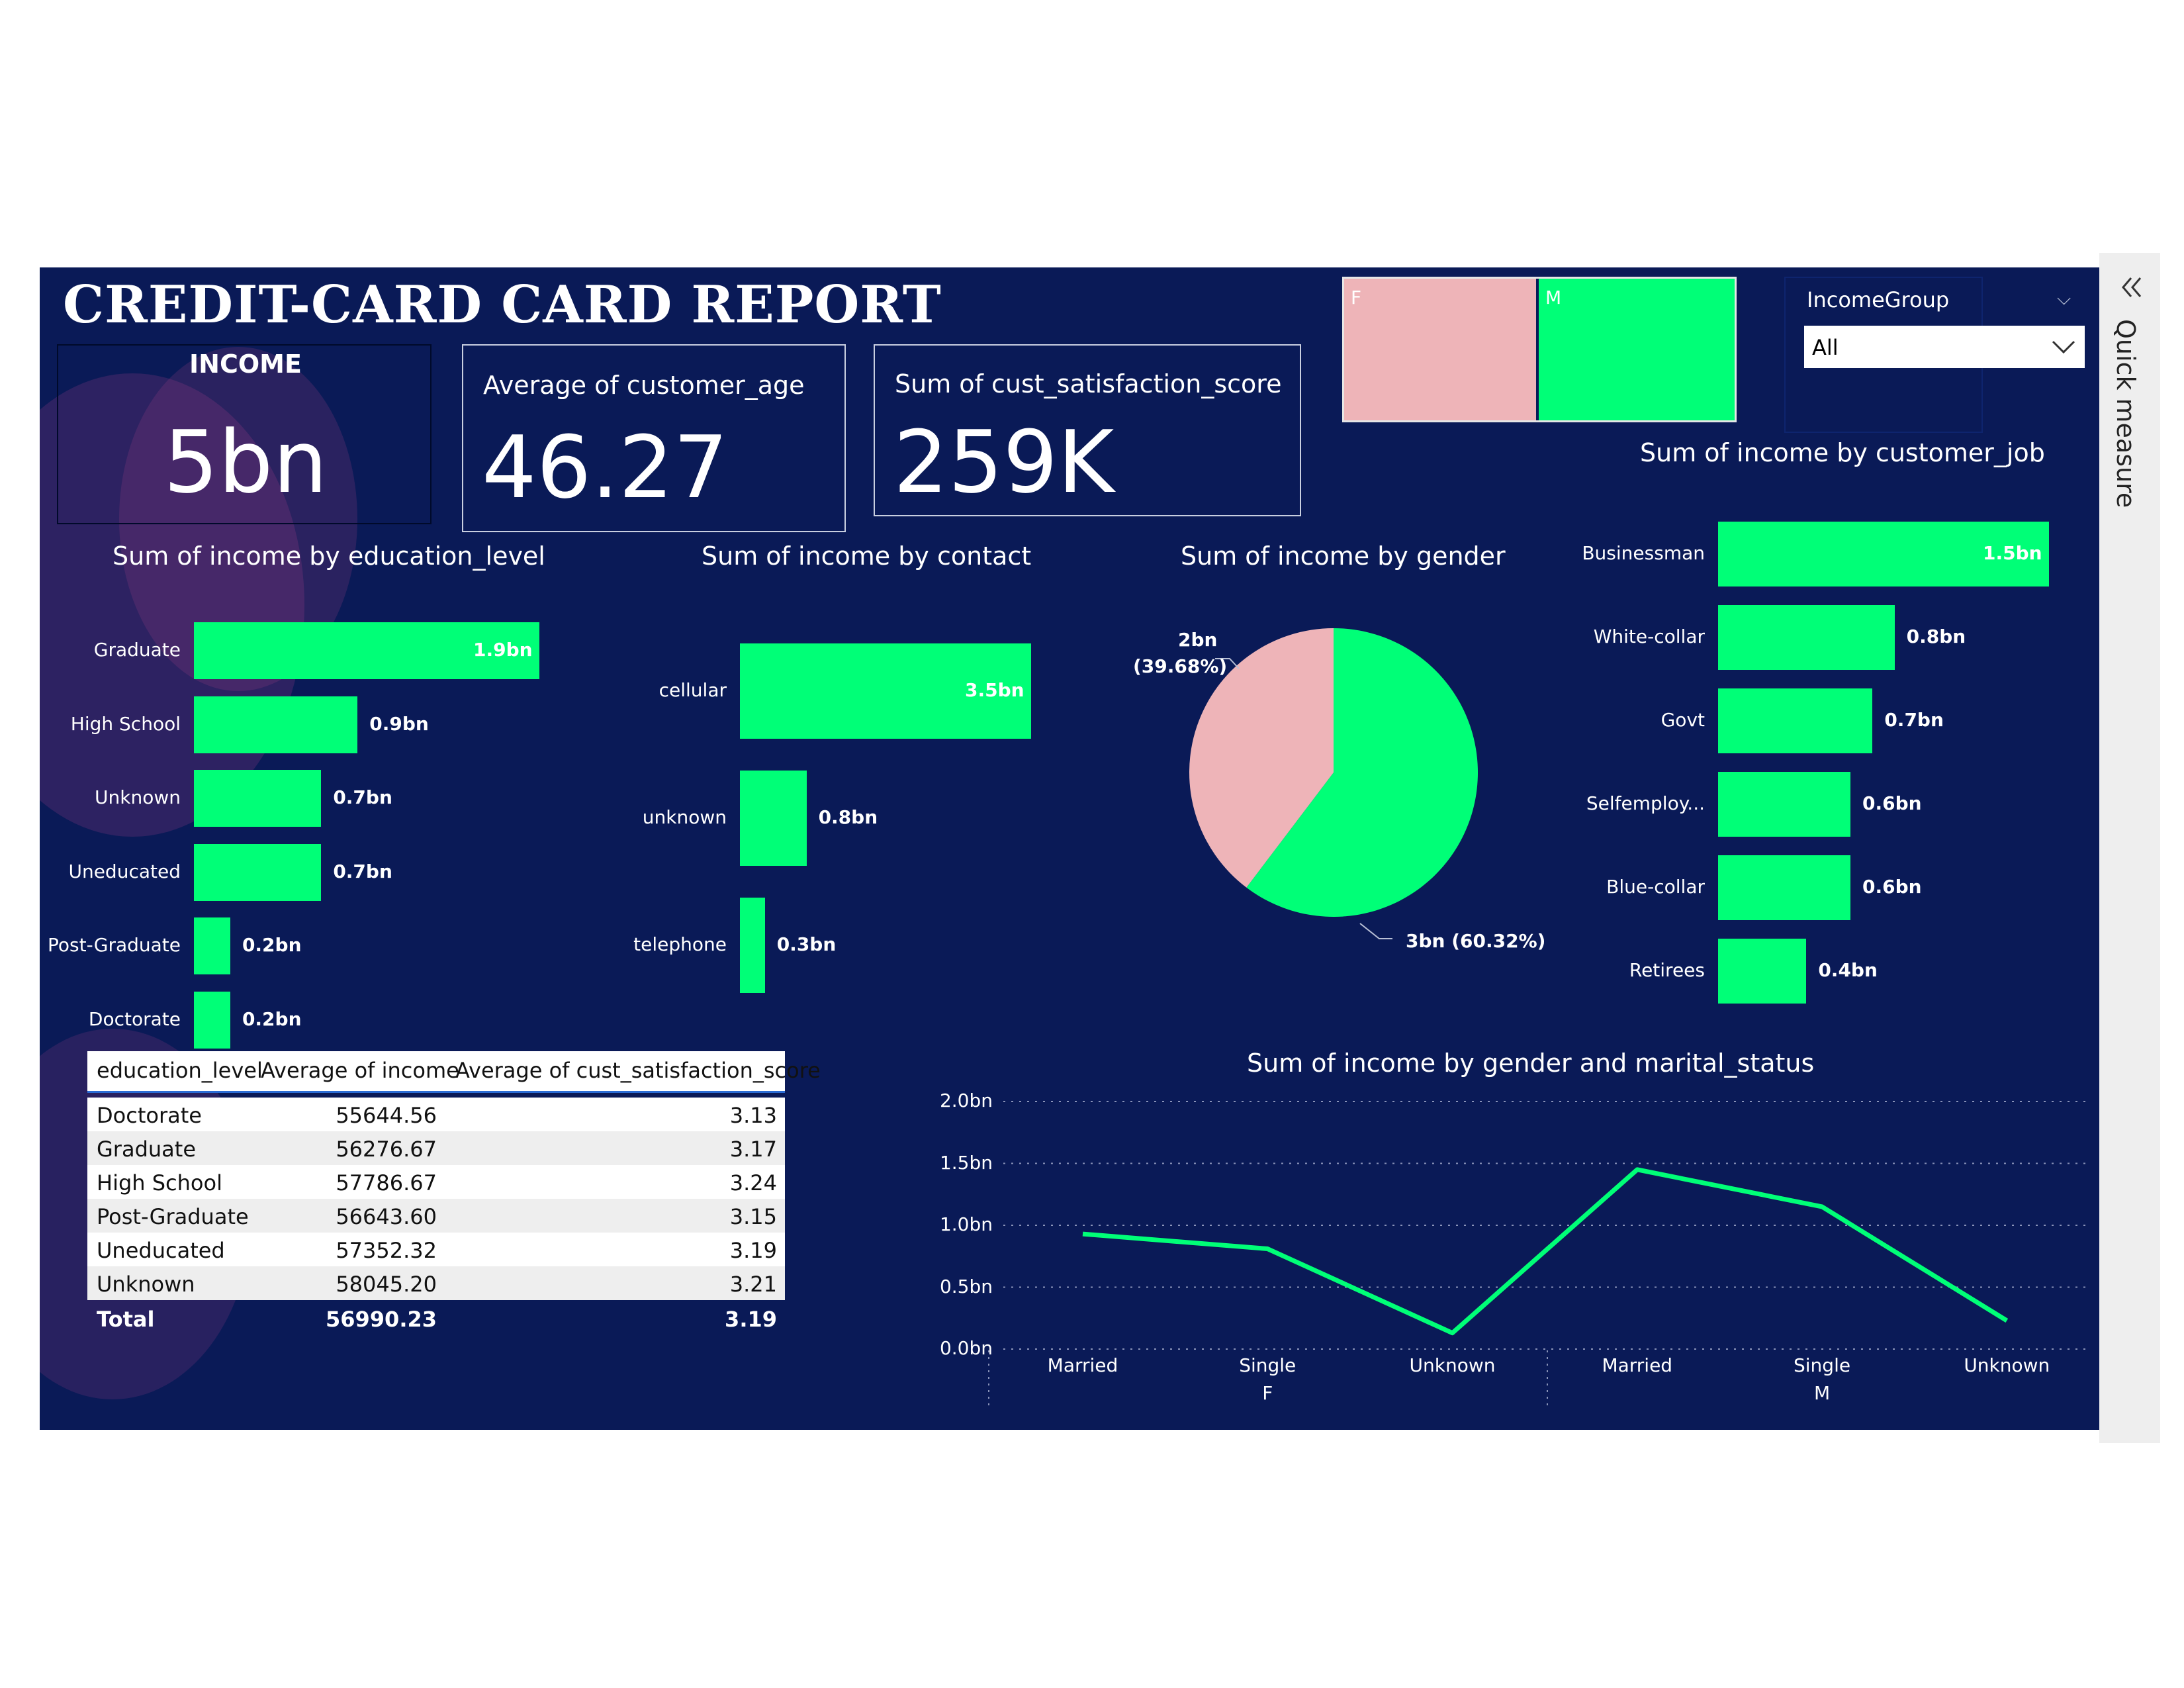  What do you see at coordinates (245, 462) in the screenshot?
I see `income-card-value: 5bn` at bounding box center [245, 462].